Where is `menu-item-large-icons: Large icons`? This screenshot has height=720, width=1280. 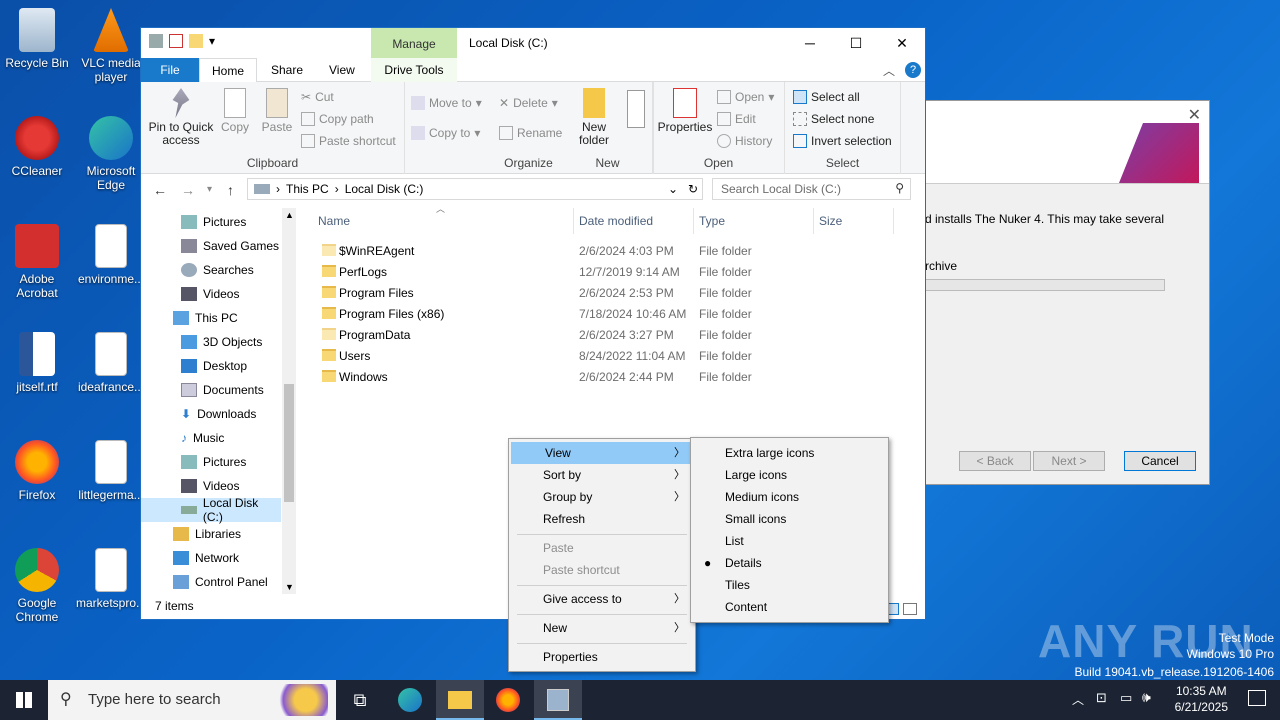
menu-item-large-icons: Large icons is located at coordinates (789, 475).